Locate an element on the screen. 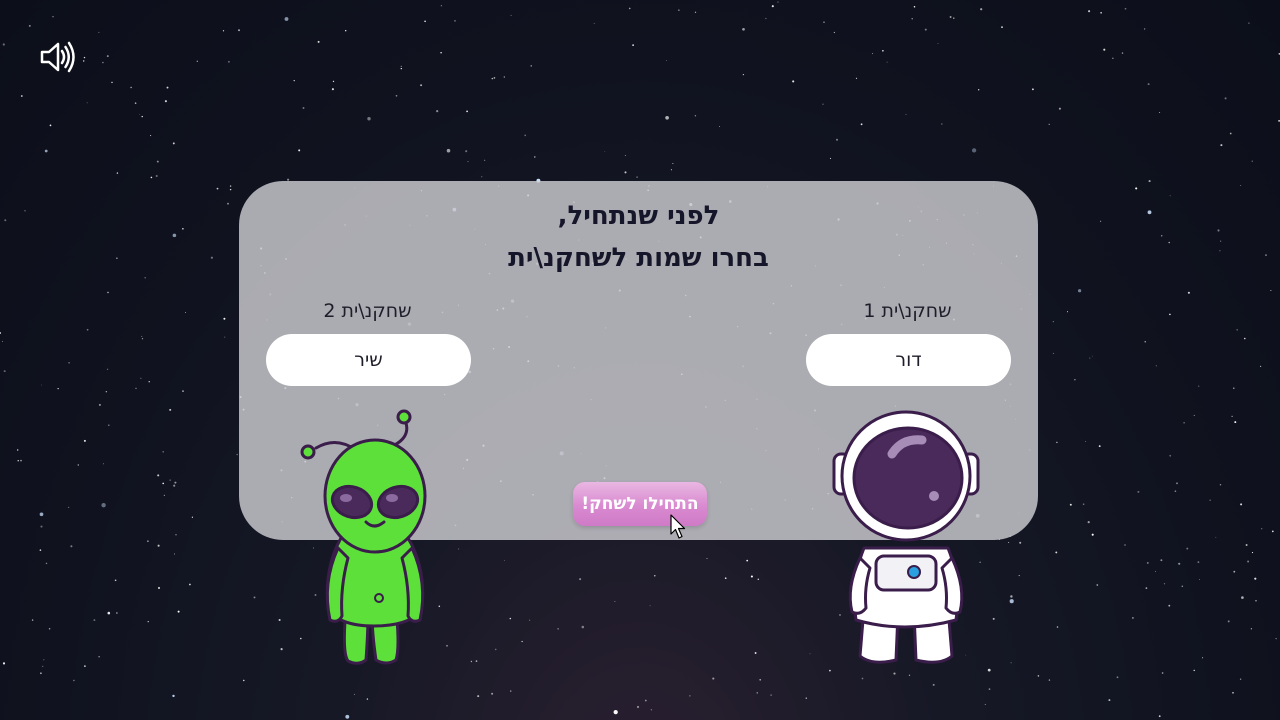  player-2-label: שחקנ\ית 2 is located at coordinates (367, 311).